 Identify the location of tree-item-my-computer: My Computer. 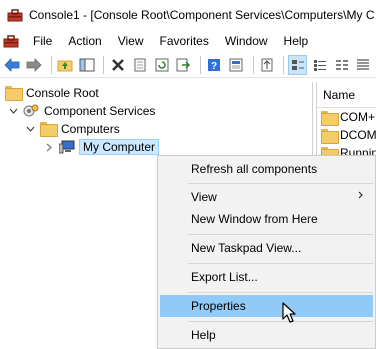
(101, 147).